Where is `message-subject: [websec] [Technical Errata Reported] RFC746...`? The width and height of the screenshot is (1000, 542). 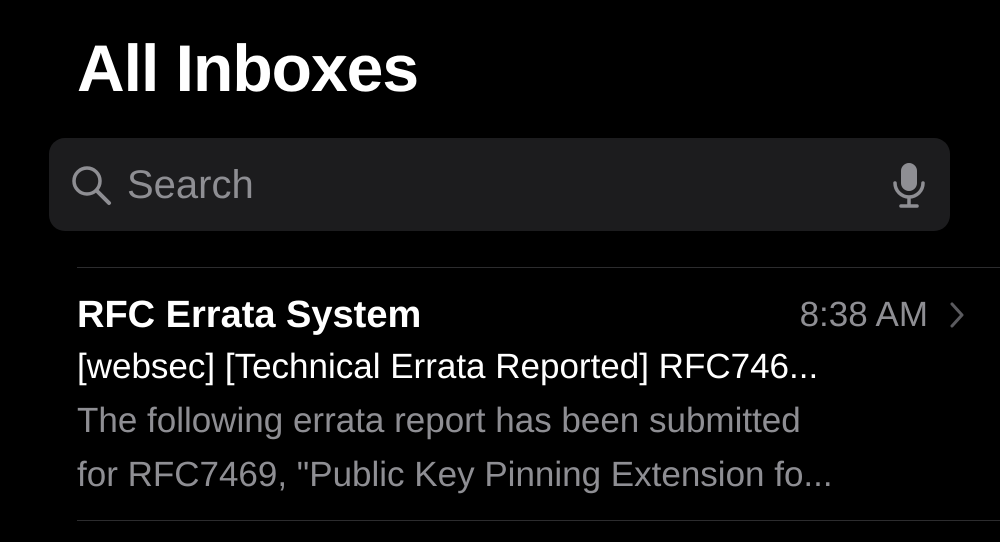
message-subject: [websec] [Technical Errata Reported] RFC746... is located at coordinates (448, 367).